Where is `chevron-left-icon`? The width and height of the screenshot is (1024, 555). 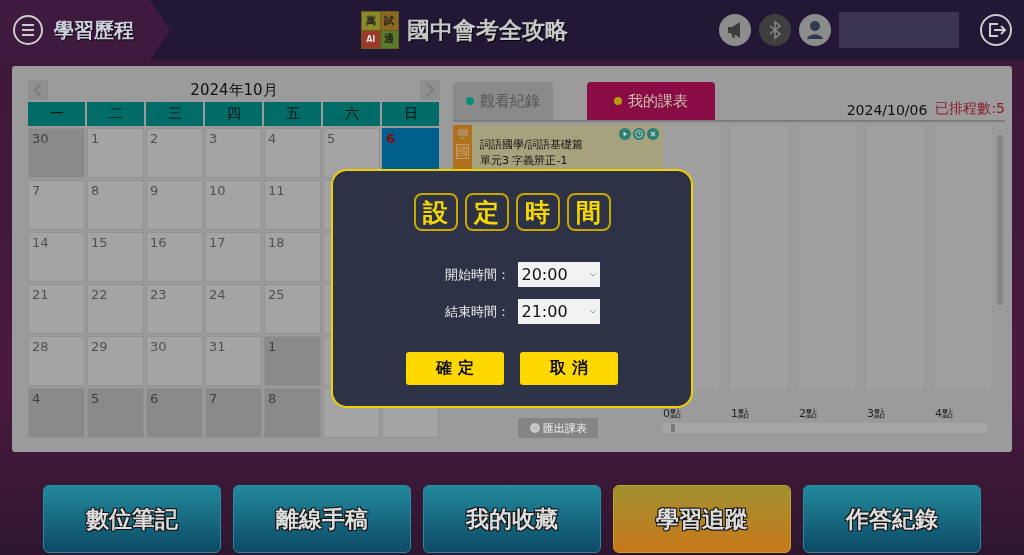 chevron-left-icon is located at coordinates (38, 90).